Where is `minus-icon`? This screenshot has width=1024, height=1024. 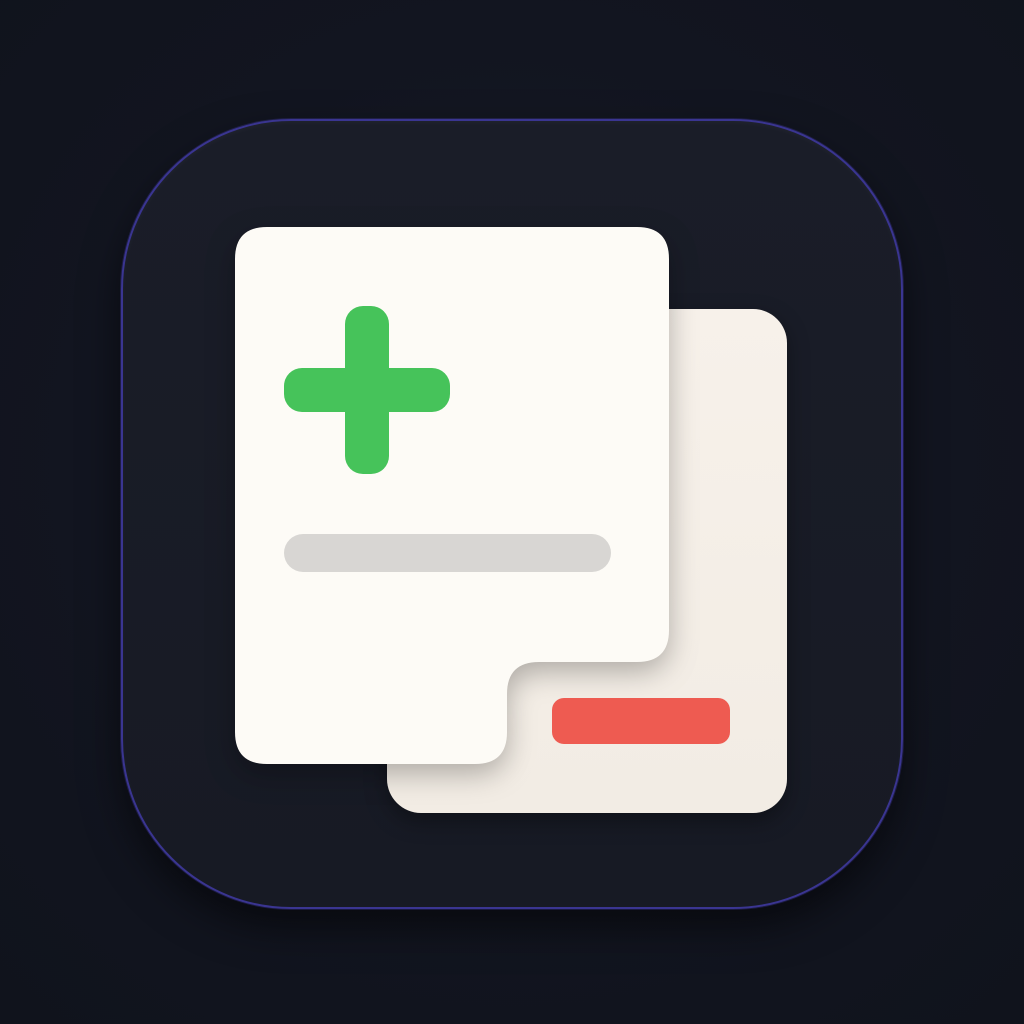
minus-icon is located at coordinates (641, 721).